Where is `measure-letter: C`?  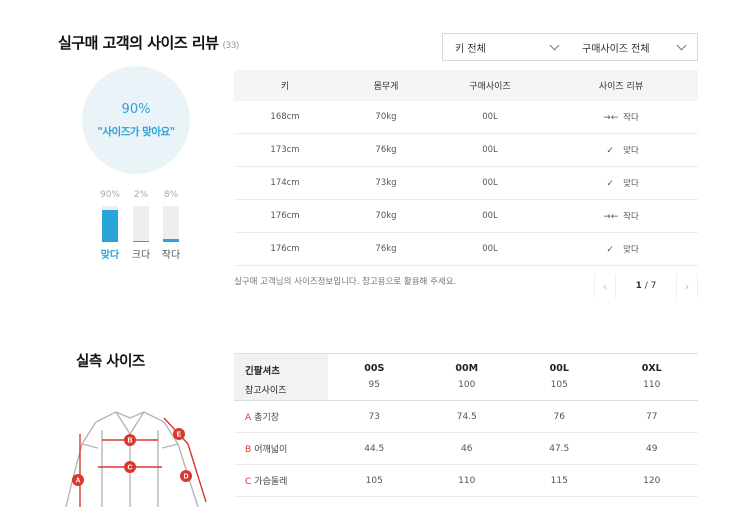 measure-letter: C is located at coordinates (248, 482).